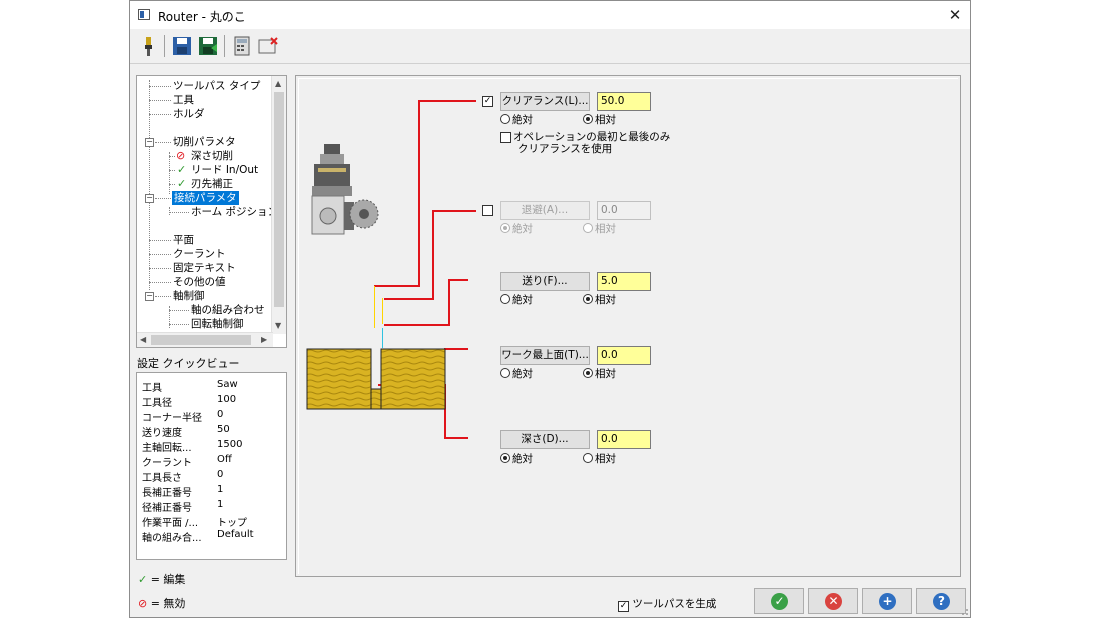 This screenshot has height=620, width=1100. Describe the element at coordinates (667, 604) in the screenshot. I see `generate-toolpath-option: ✓ ツールパスを生成` at that location.